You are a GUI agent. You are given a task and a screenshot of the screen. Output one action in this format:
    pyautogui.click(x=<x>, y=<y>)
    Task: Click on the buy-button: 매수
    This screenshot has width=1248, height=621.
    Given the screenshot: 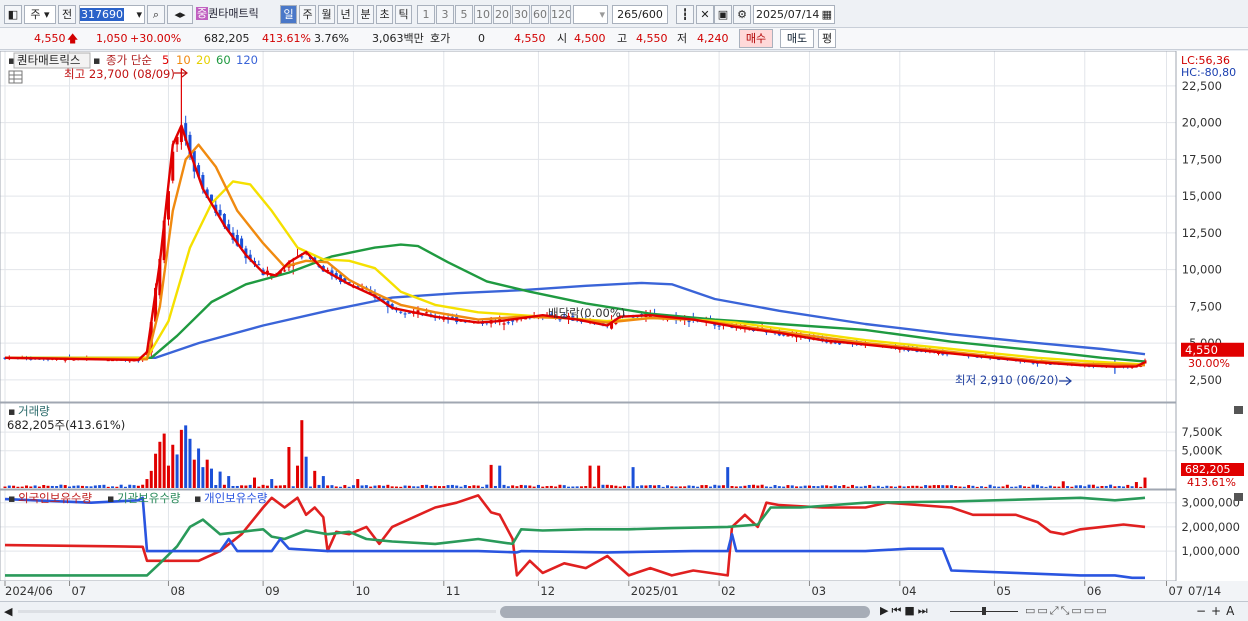 What is the action you would take?
    pyautogui.click(x=756, y=38)
    